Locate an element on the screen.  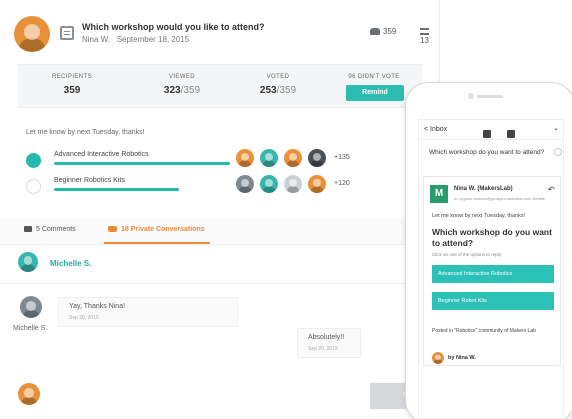
conversation-name: Michelle S. is located at coordinates (70, 263).